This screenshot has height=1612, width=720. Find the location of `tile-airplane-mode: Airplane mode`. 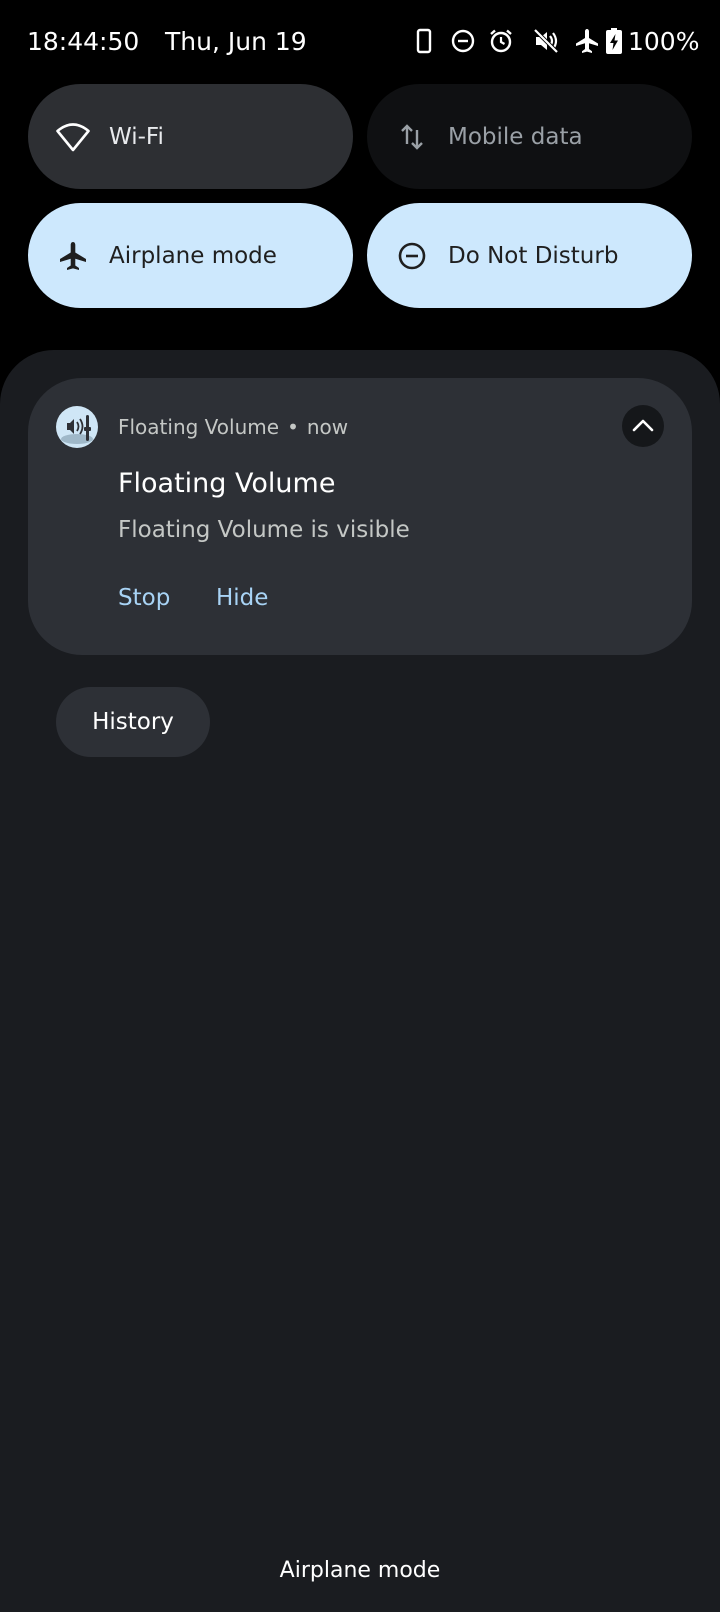

tile-airplane-mode: Airplane mode is located at coordinates (190, 255).